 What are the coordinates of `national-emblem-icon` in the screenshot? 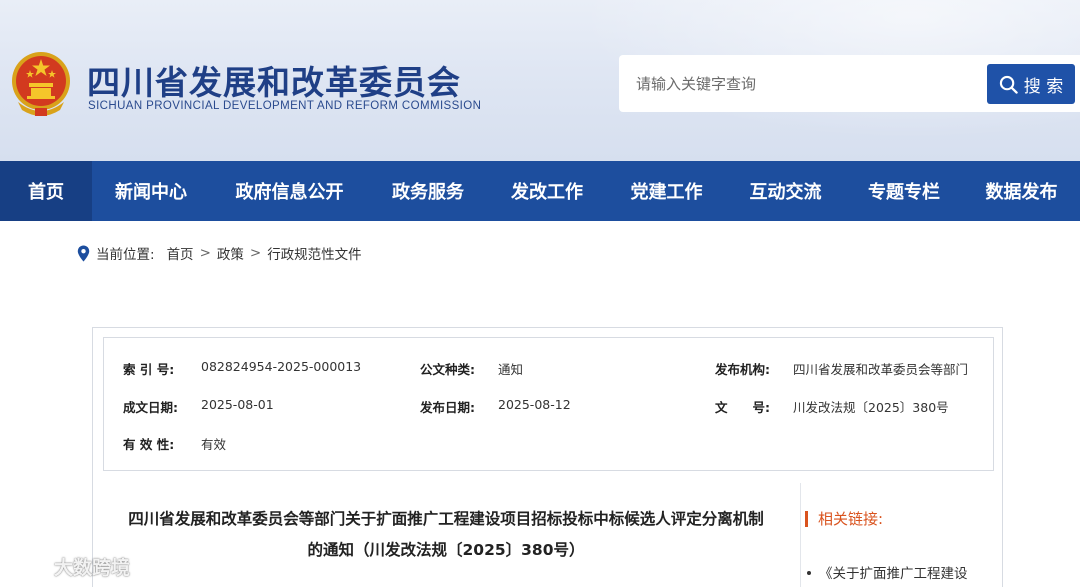 It's located at (41, 84).